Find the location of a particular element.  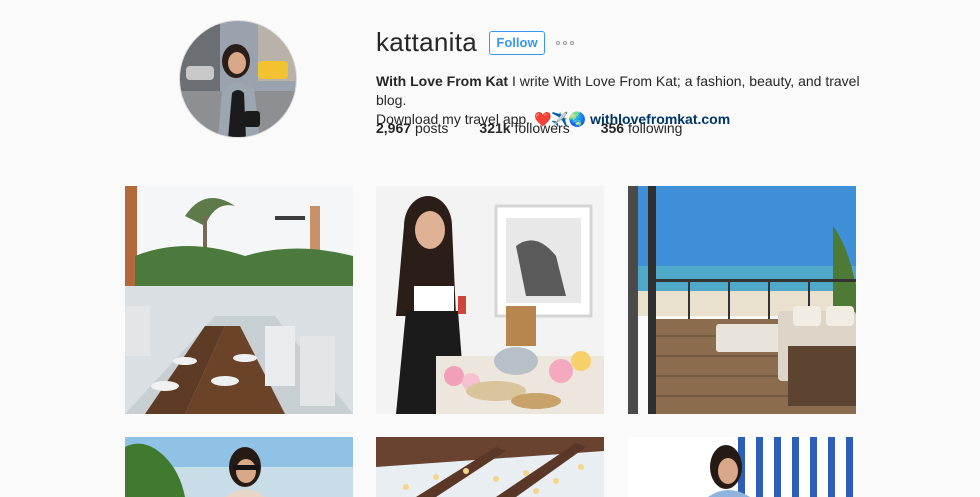

following-count: 356 is located at coordinates (612, 128).